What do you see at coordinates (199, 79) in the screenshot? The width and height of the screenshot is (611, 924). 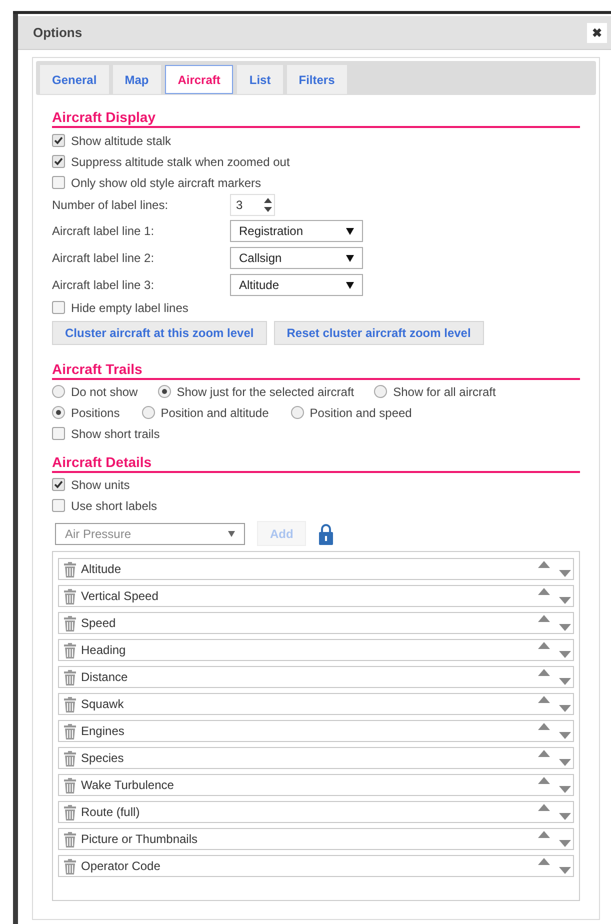 I see `tab: Aircraft` at bounding box center [199, 79].